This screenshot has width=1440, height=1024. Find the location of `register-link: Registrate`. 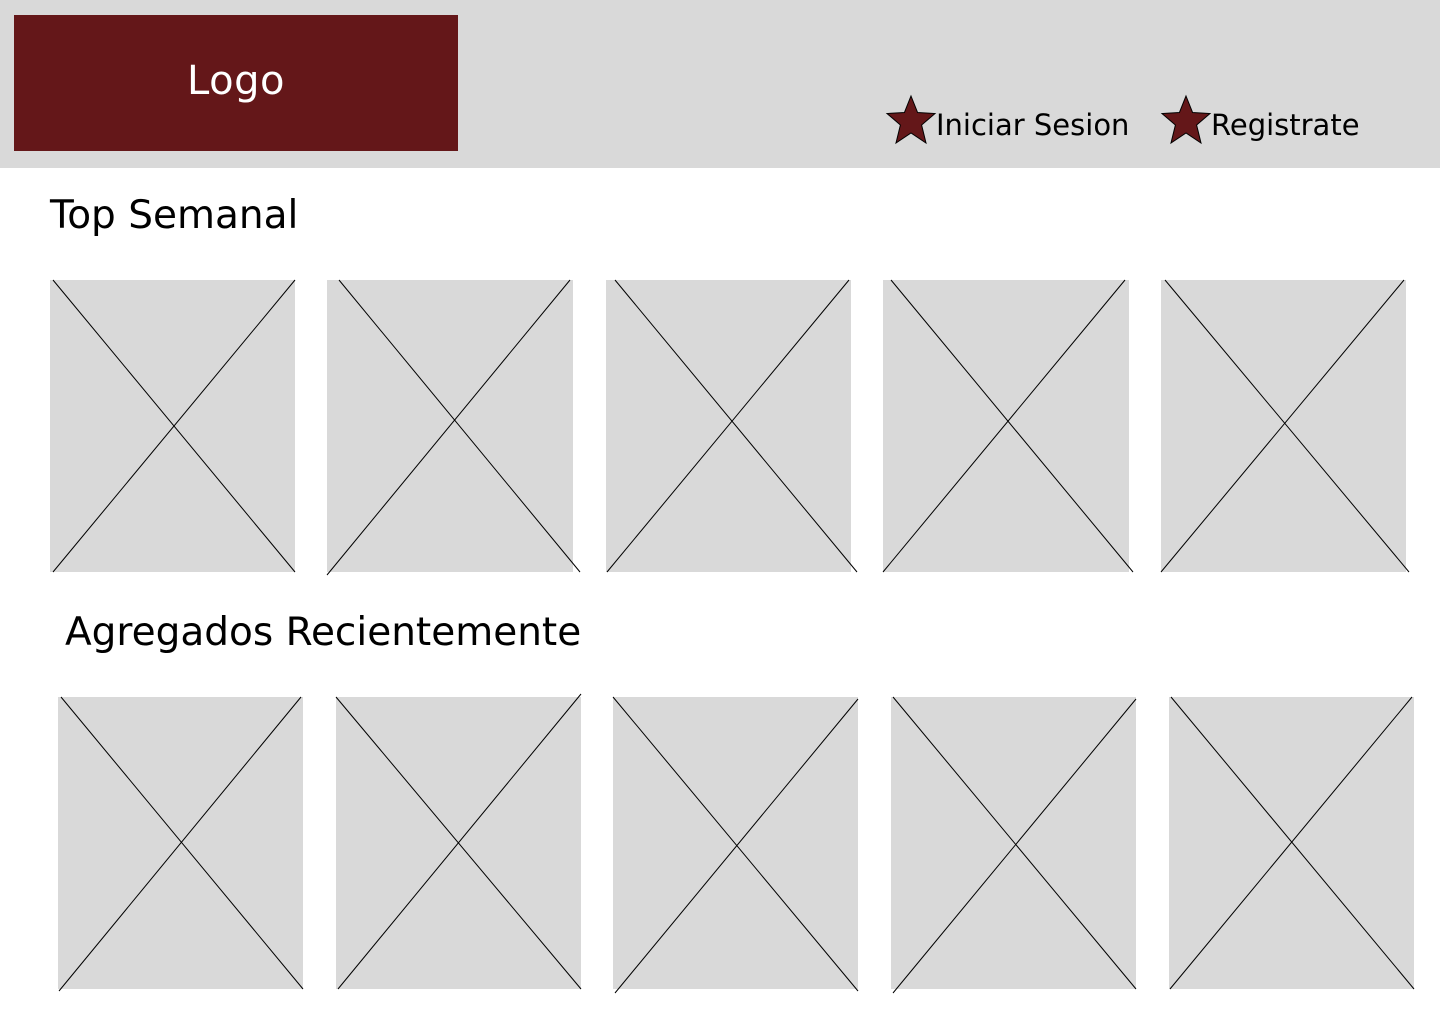

register-link: Registrate is located at coordinates (1259, 120).